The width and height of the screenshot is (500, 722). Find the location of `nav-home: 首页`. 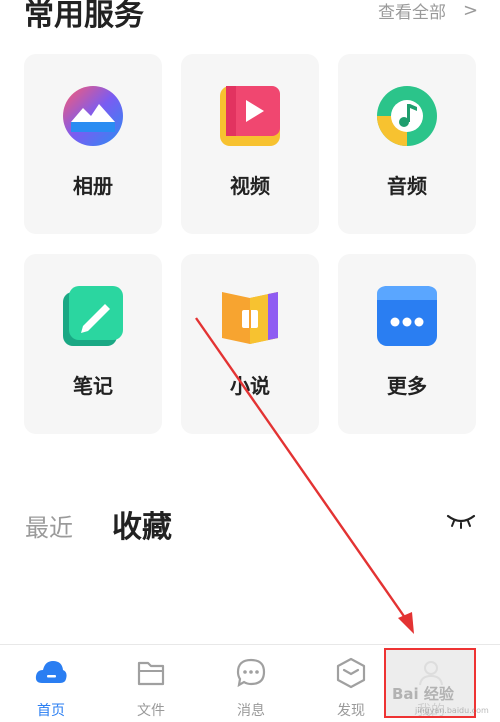

nav-home: 首页 is located at coordinates (51, 683).